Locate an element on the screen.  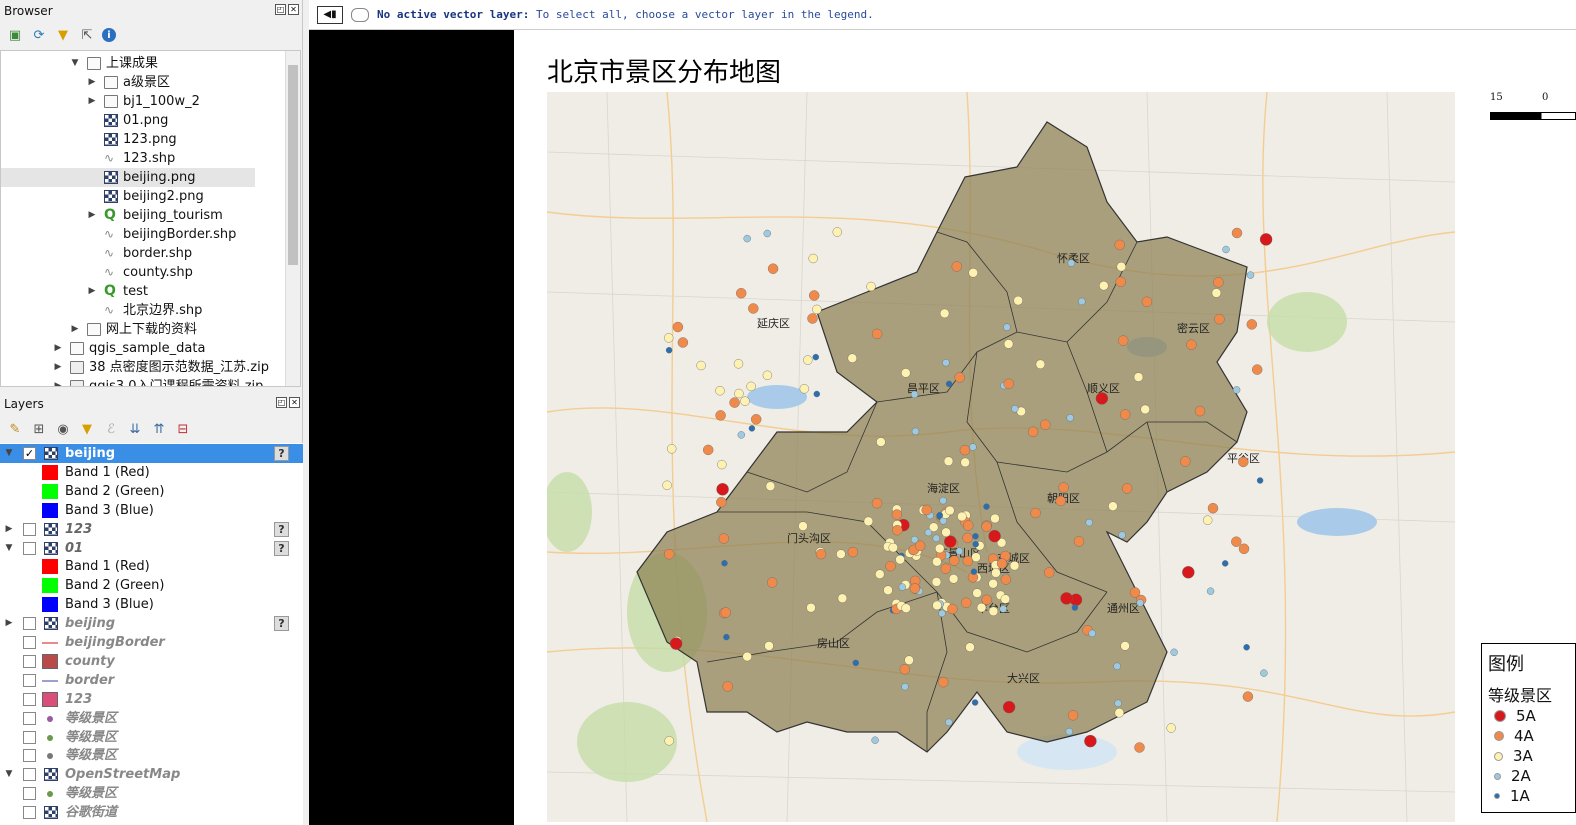
browser-item: ∿ 123.shp is located at coordinates (128, 158).